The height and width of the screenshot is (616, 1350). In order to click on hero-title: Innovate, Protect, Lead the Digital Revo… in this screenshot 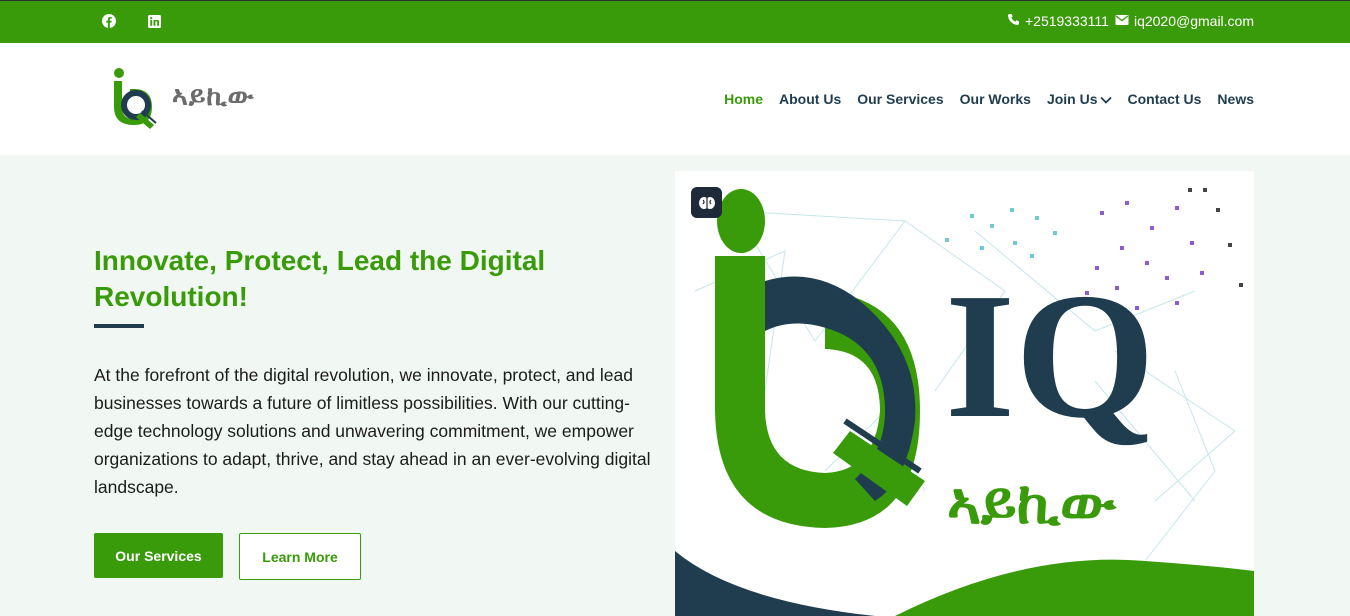, I will do `click(320, 278)`.